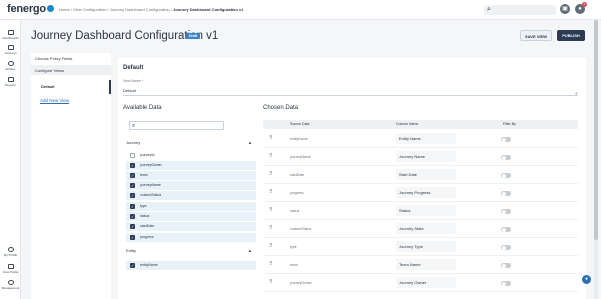 This screenshot has width=601, height=299. What do you see at coordinates (133, 68) in the screenshot?
I see `view-heading: Default` at bounding box center [133, 68].